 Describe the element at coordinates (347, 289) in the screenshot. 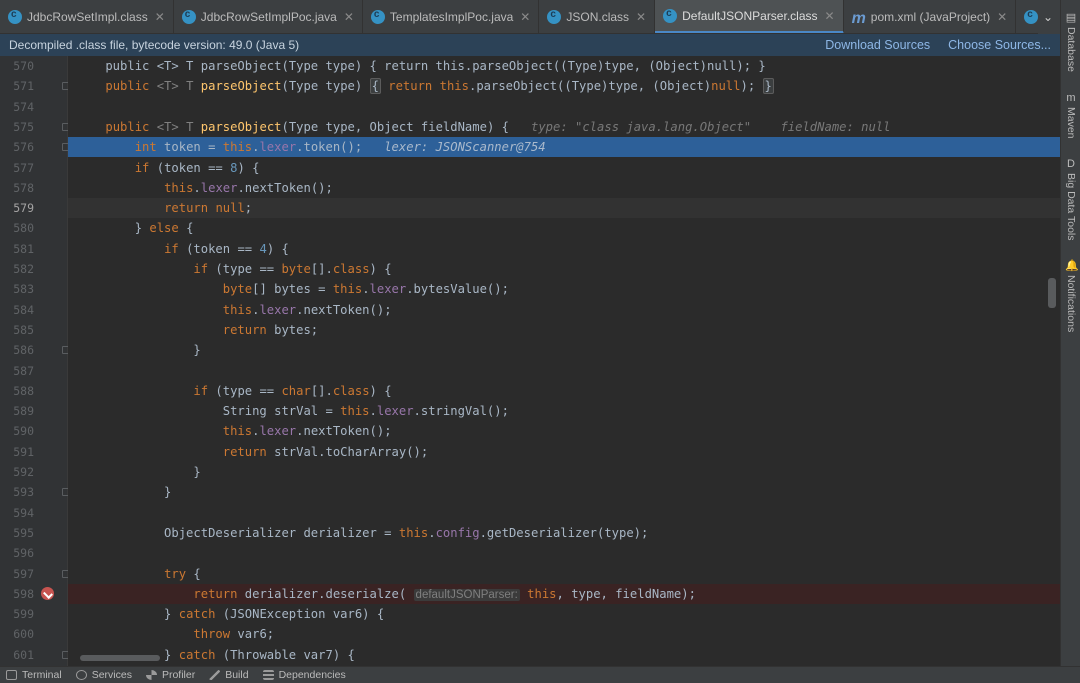

I see `code-token: this` at that location.